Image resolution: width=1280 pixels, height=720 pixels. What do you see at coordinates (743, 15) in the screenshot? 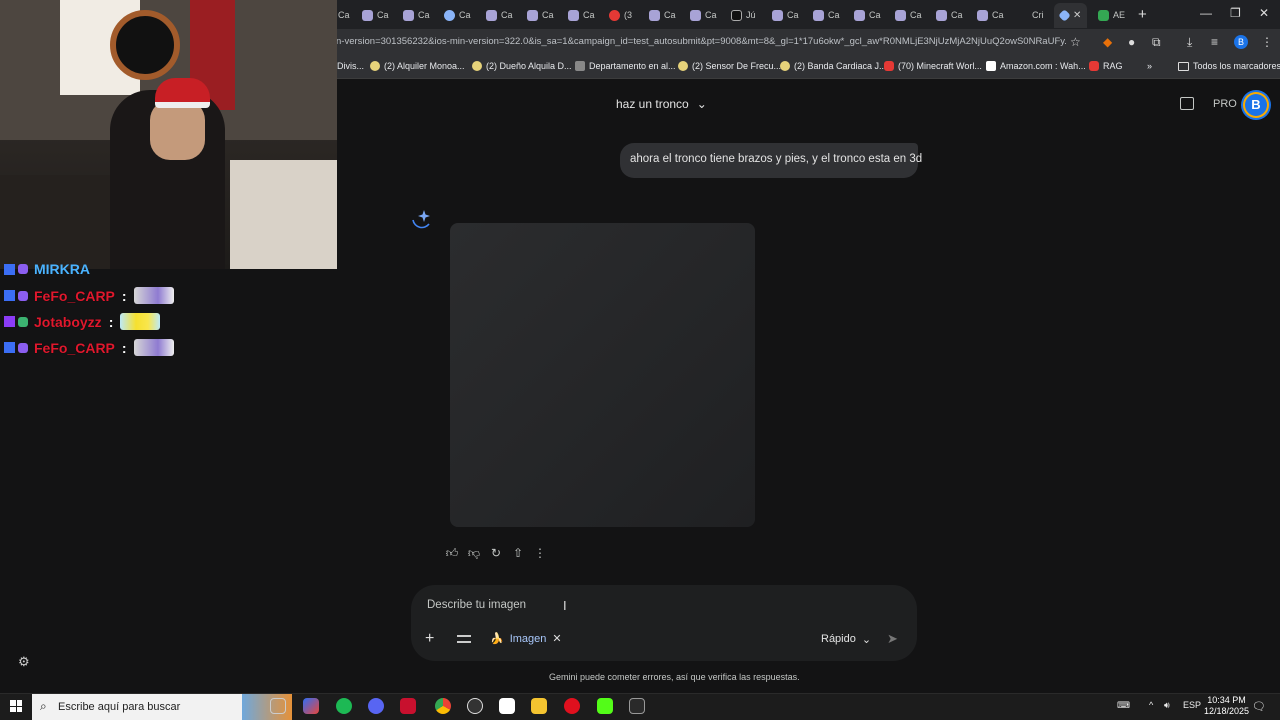
I see `browser-tab: Jú` at bounding box center [743, 15].